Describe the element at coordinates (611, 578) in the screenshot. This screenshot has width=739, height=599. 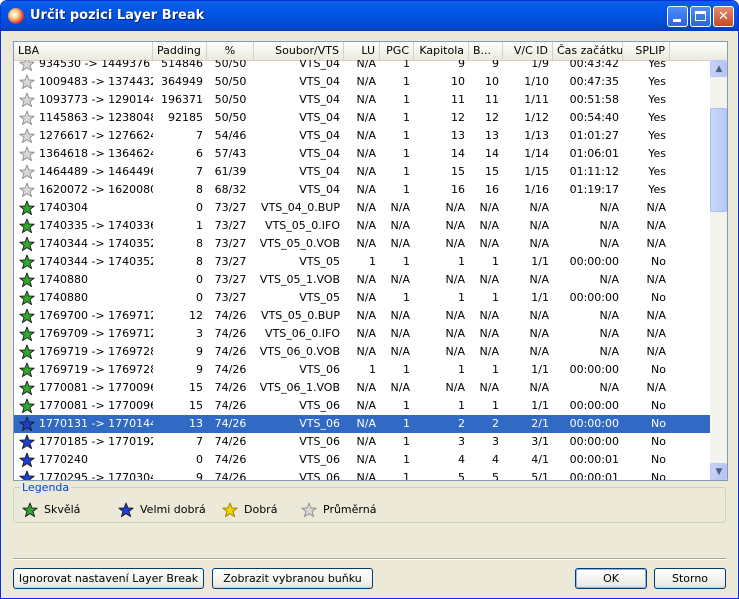
I see `ok-button: OK` at that location.